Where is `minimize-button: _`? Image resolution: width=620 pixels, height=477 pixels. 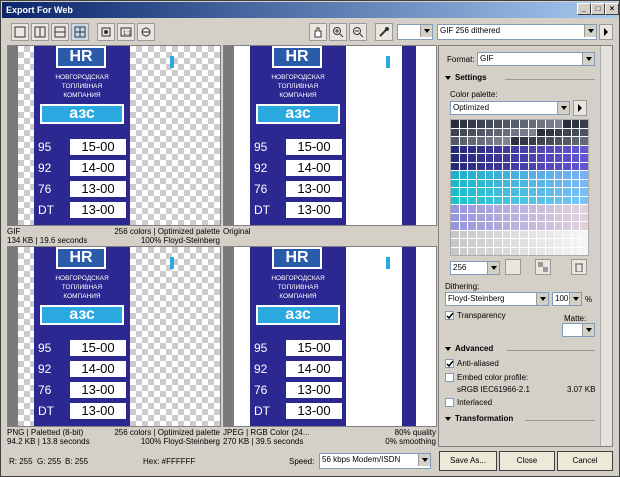 minimize-button: _ is located at coordinates (584, 9).